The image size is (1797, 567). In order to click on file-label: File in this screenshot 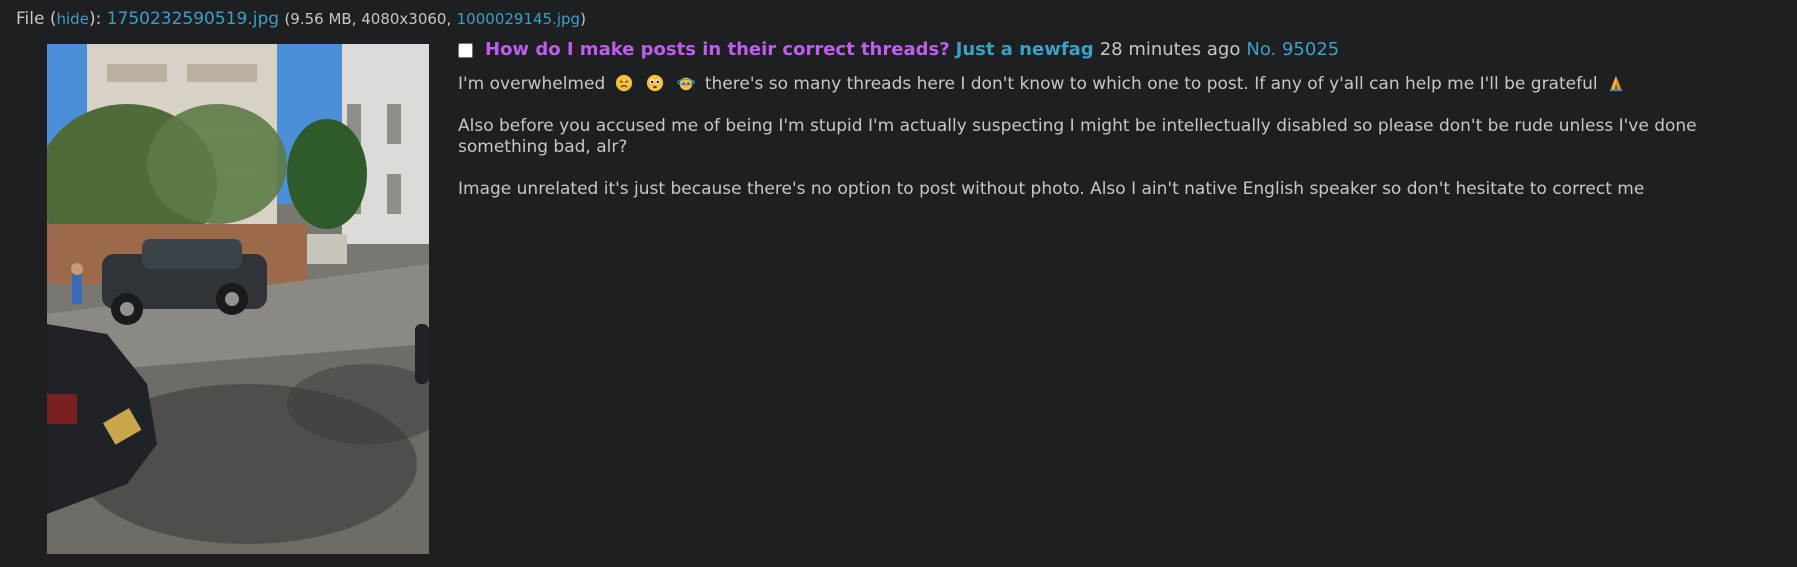, I will do `click(30, 19)`.